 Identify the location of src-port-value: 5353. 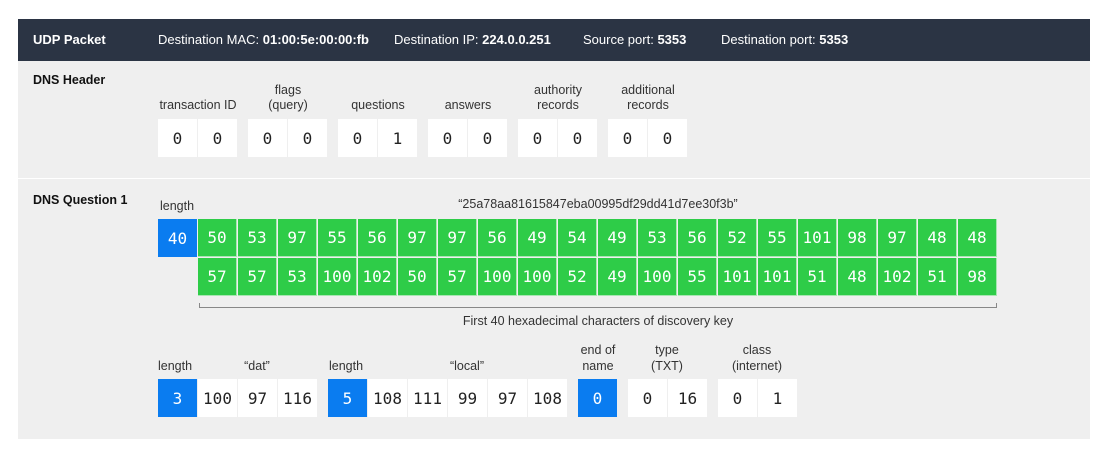
(672, 39).